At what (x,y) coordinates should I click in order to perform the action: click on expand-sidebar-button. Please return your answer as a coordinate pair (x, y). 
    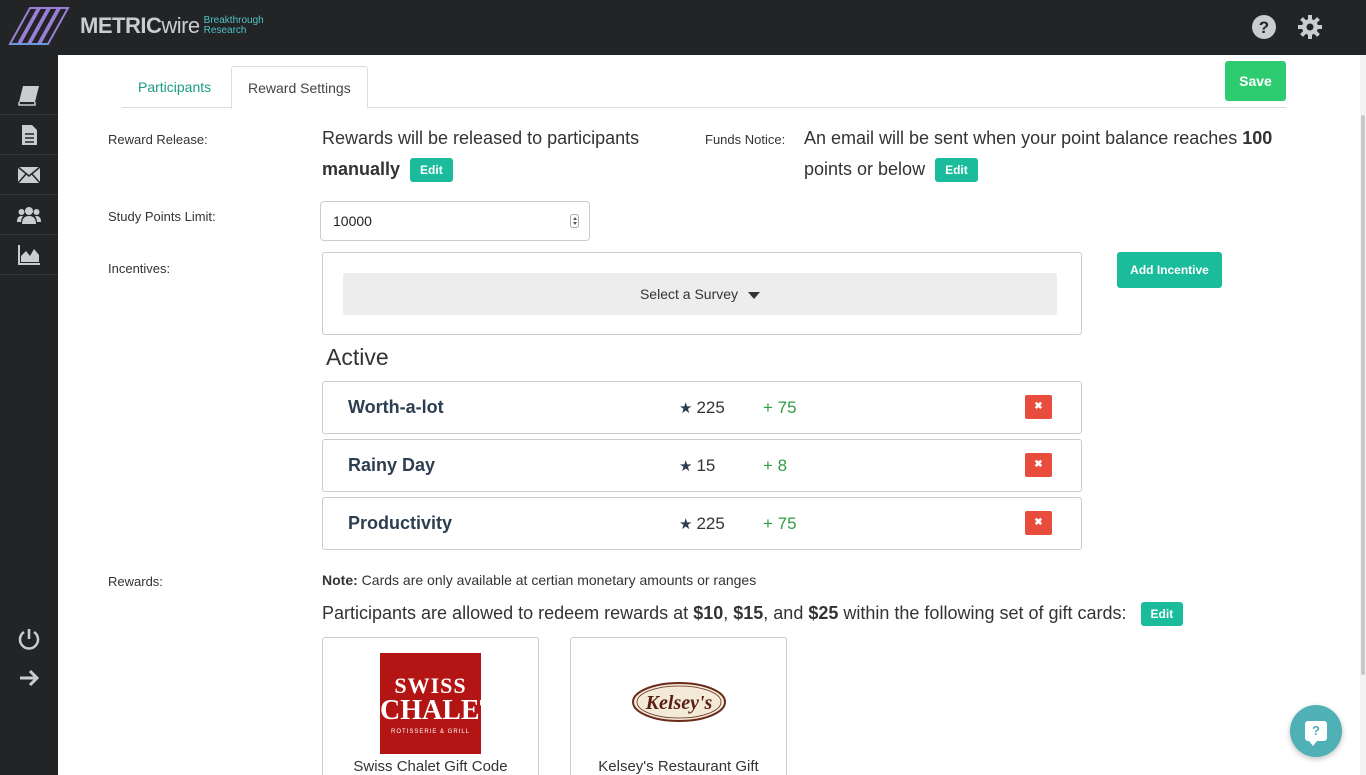
    Looking at the image, I should click on (29, 678).